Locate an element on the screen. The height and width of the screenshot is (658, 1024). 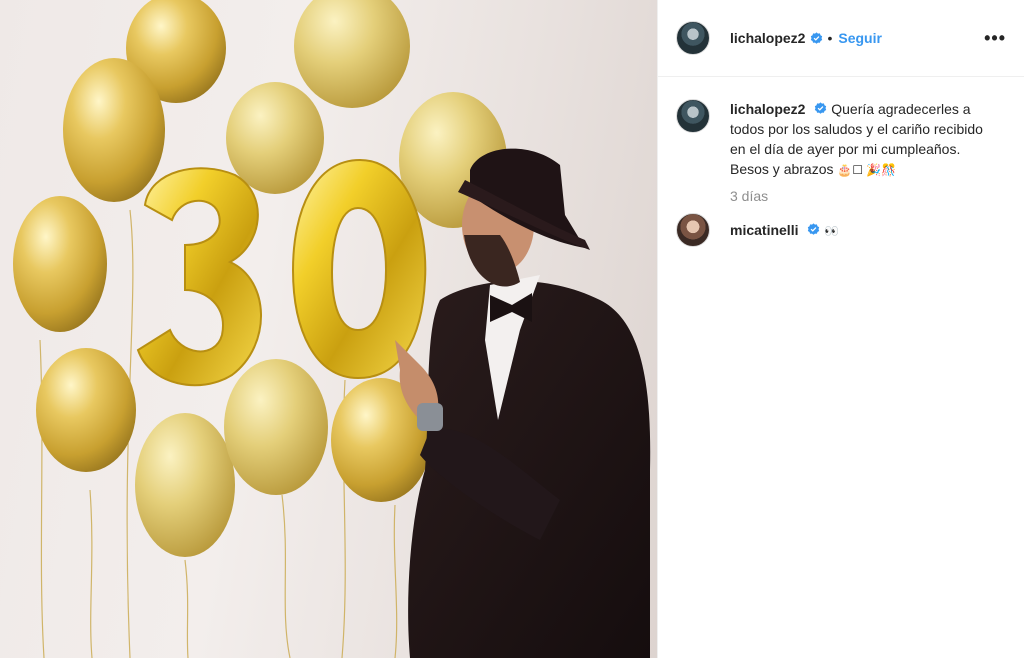
comment-body: micatinelli 👀 is located at coordinates (865, 230).